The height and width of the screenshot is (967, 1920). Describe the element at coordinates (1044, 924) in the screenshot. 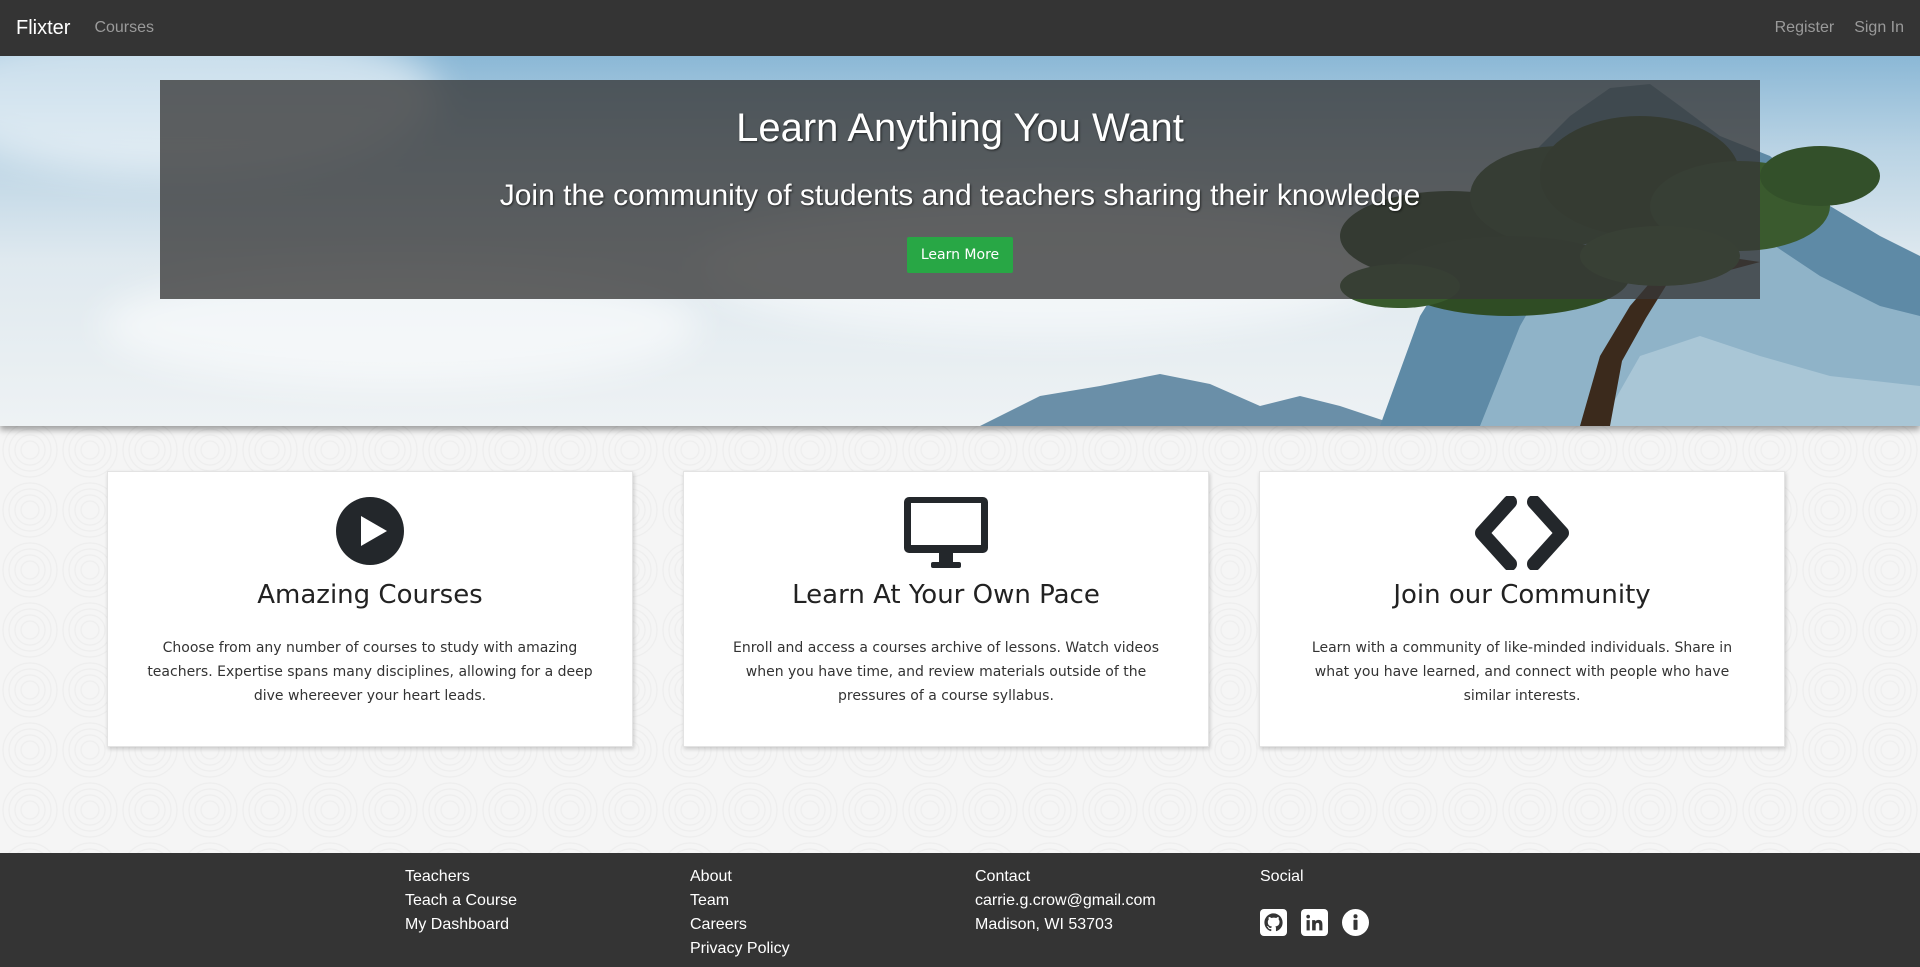

I see `contact-address: Madison, WI 53703` at that location.